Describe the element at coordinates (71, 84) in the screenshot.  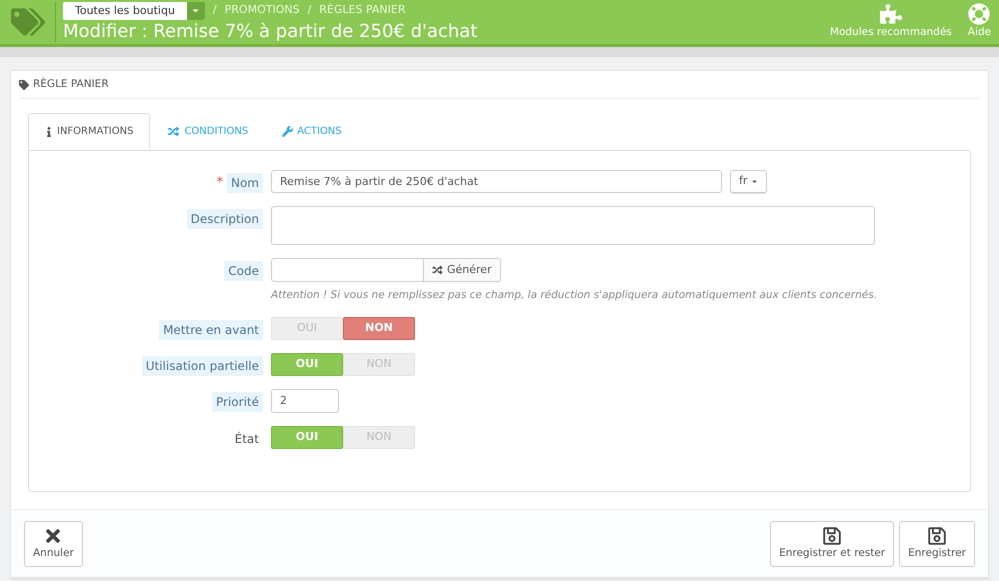
I see `panel-title: RÈGLE PANIER` at that location.